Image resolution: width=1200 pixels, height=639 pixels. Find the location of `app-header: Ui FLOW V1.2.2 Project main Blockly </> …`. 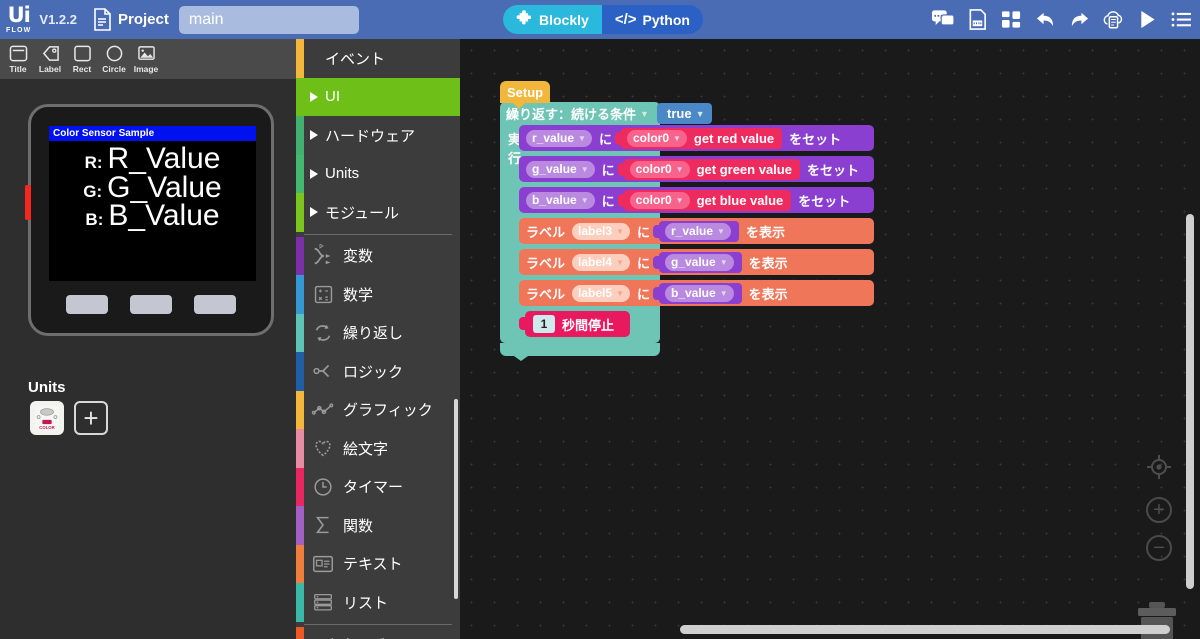

app-header: Ui FLOW V1.2.2 Project main Blockly </> … is located at coordinates (600, 19).